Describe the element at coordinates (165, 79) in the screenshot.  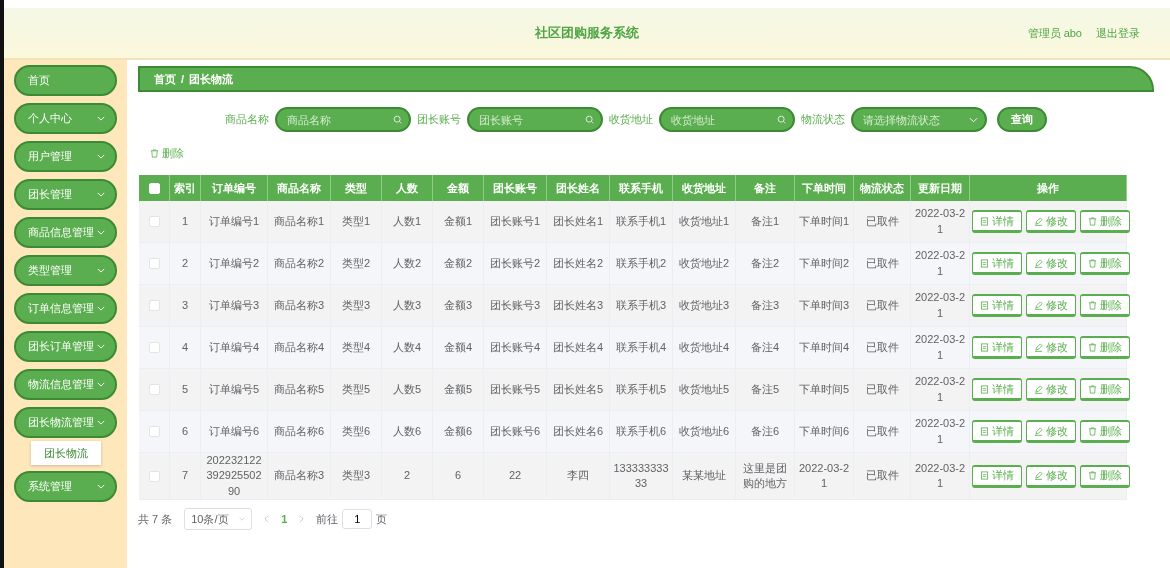
I see `breadcrumb-item: 首页` at that location.